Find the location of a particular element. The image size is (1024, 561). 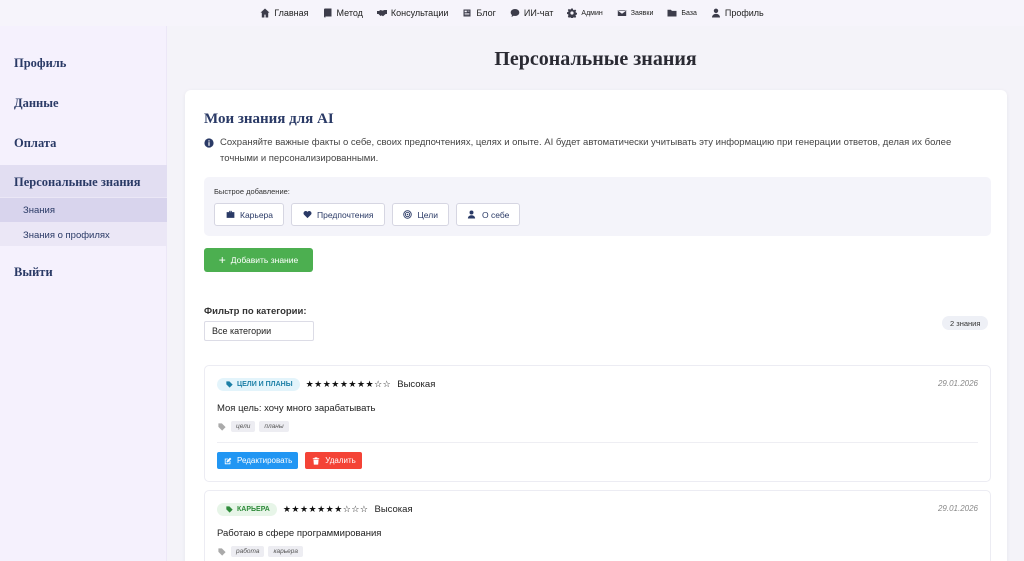

heart-icon is located at coordinates (307, 215).